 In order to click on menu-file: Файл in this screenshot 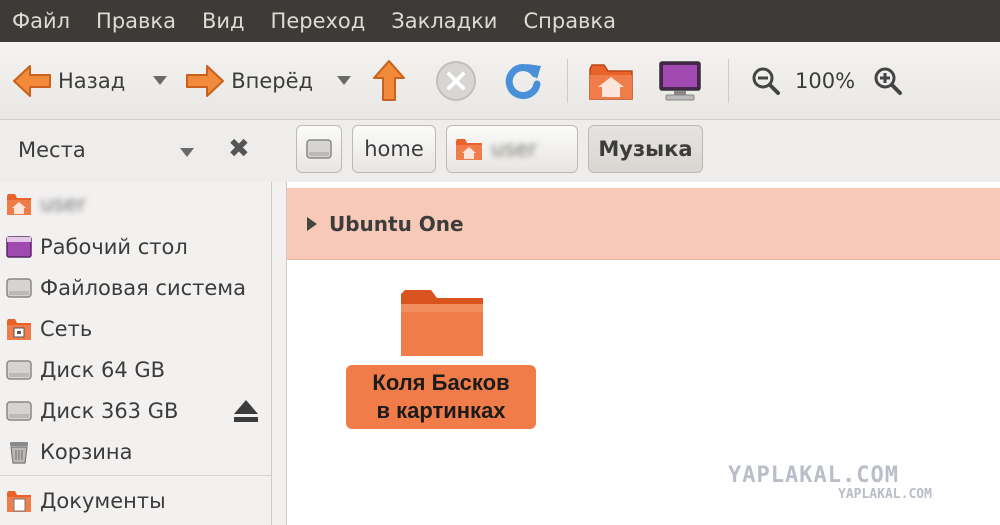, I will do `click(41, 21)`.